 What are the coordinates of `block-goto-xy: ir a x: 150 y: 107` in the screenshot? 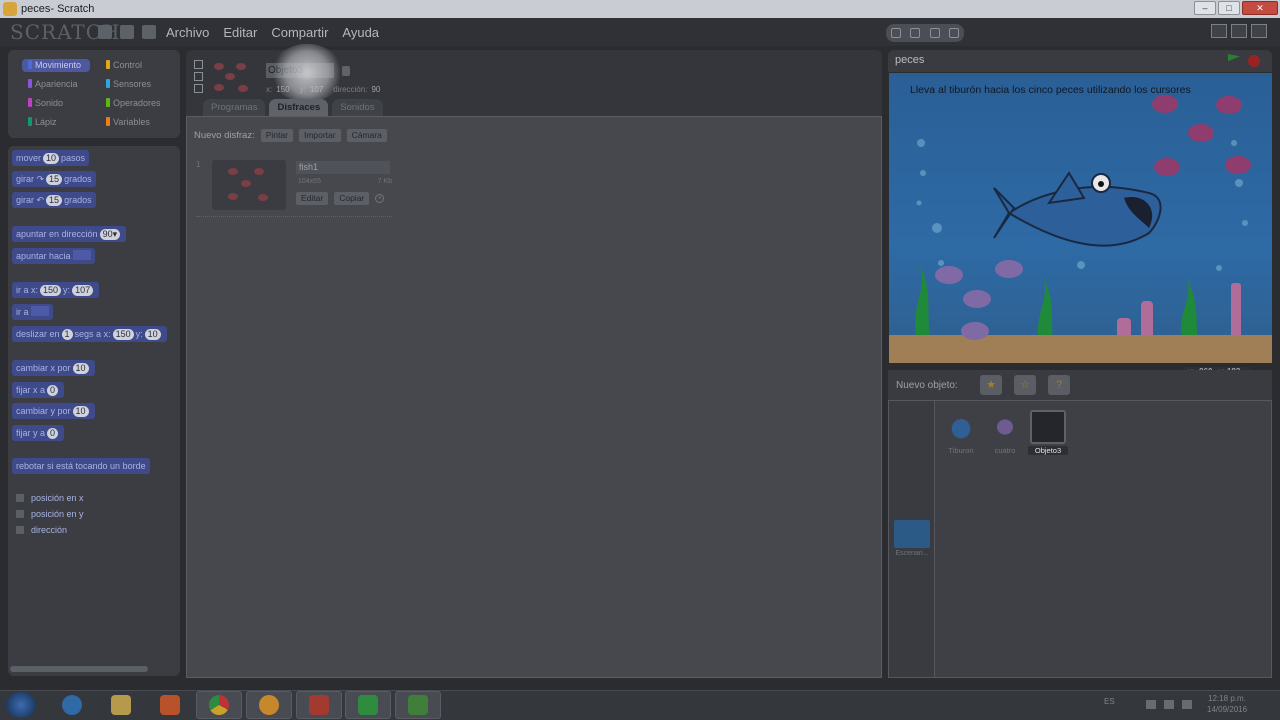 It's located at (56, 290).